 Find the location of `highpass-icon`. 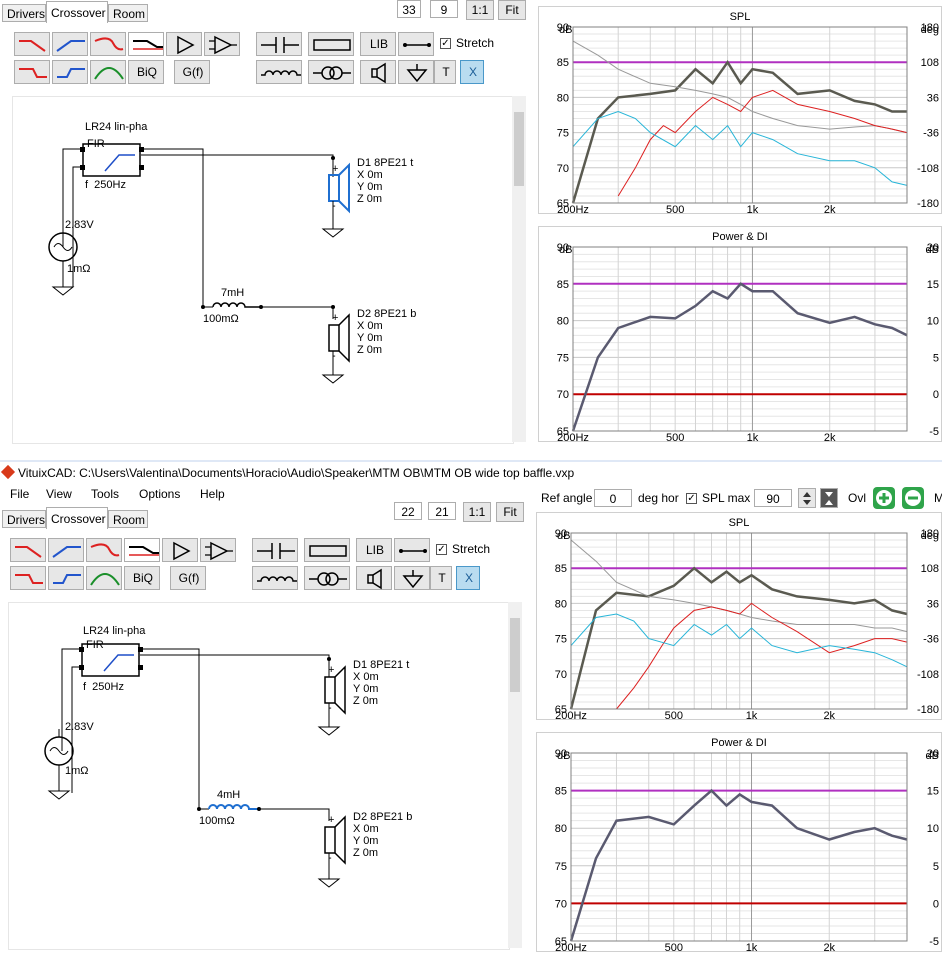

highpass-icon is located at coordinates (70, 46).